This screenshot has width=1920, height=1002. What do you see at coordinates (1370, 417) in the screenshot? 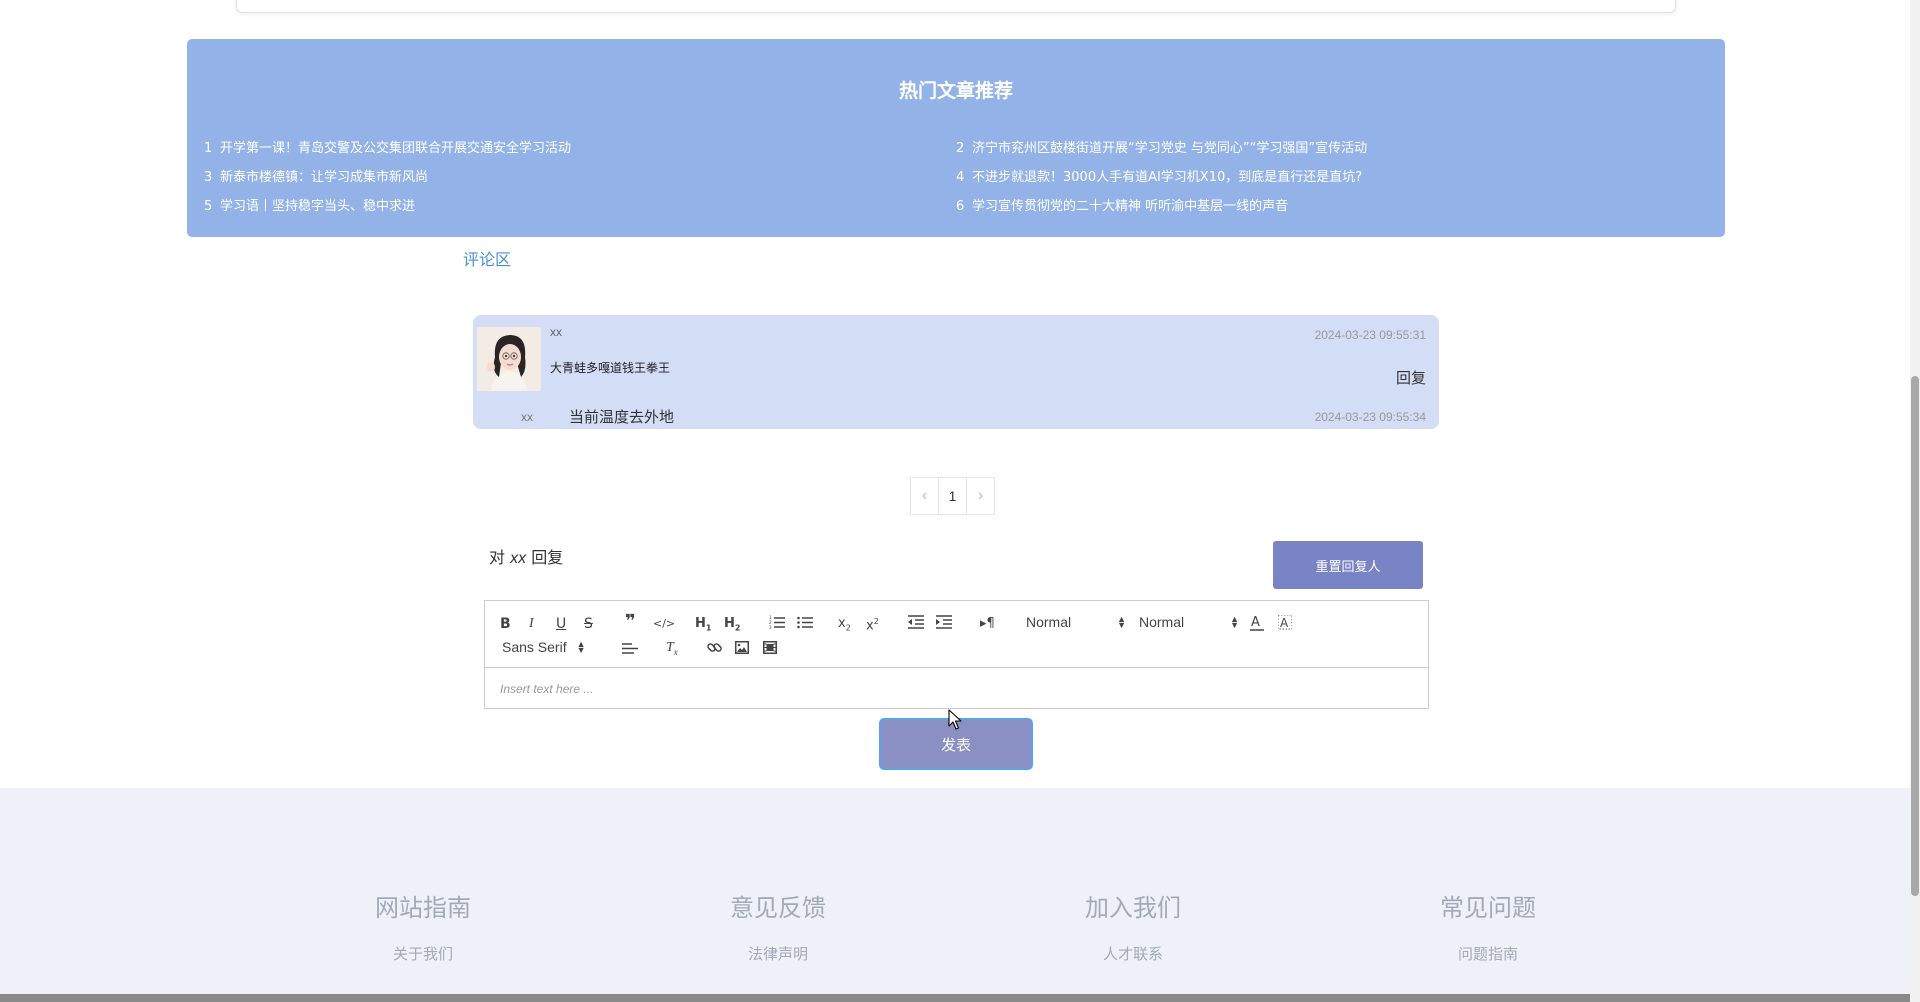
I see `reply-timestamp: 2024-03-23 09:55:34` at bounding box center [1370, 417].